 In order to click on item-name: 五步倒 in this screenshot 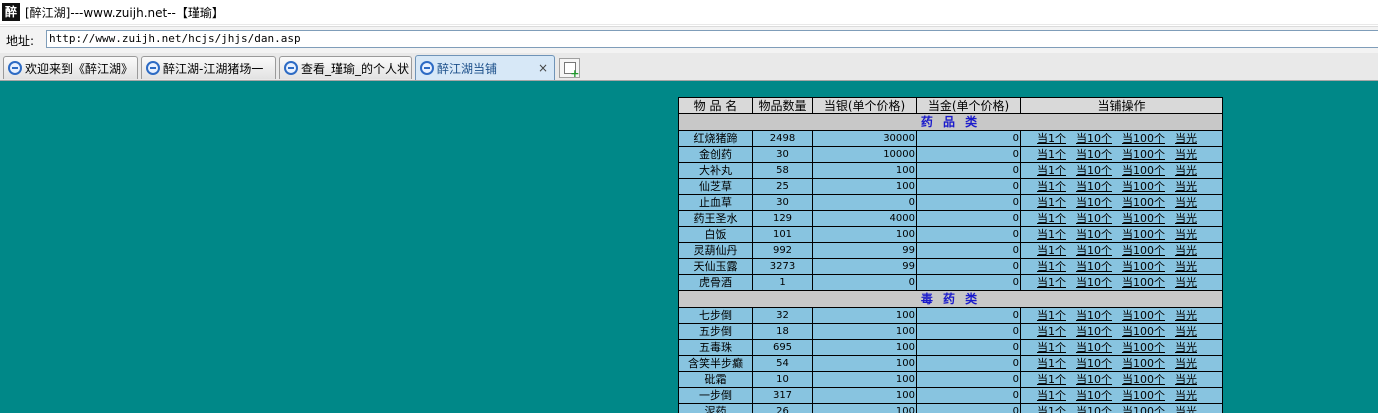, I will do `click(715, 331)`.